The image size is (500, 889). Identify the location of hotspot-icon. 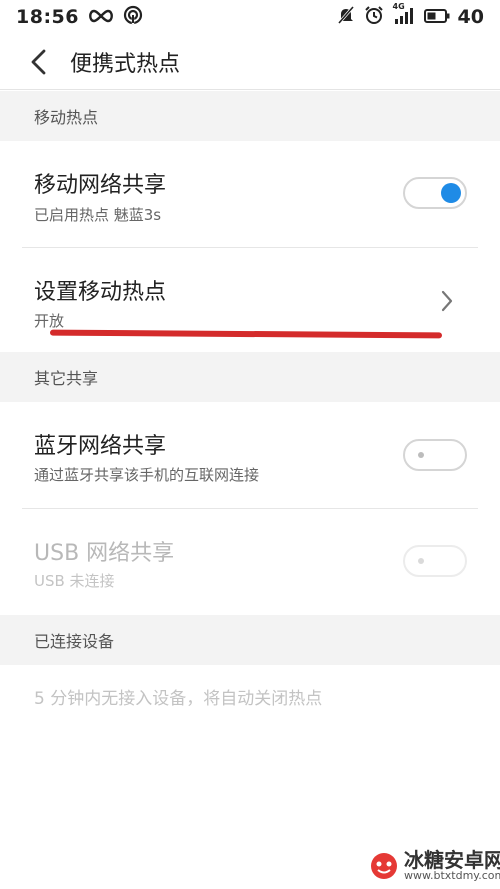
(133, 17).